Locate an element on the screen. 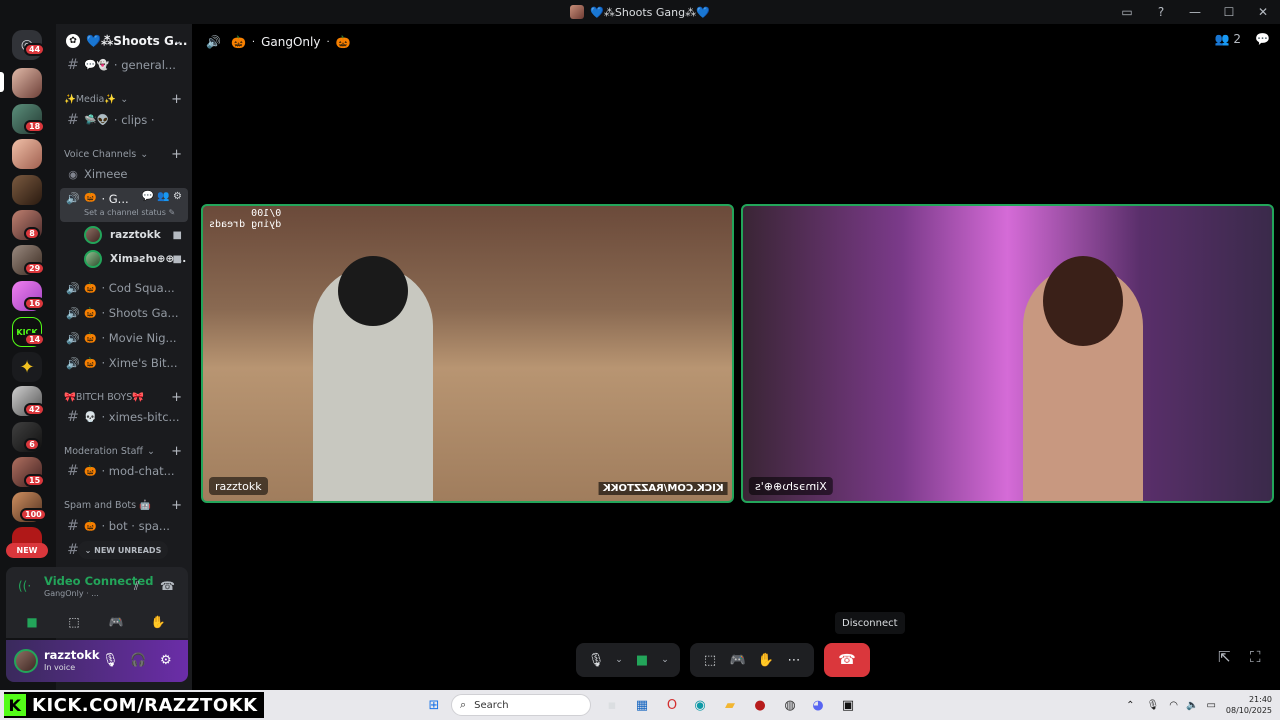 Image resolution: width=1280 pixels, height=720 pixels. headphones-icon: 🎧 is located at coordinates (138, 660).